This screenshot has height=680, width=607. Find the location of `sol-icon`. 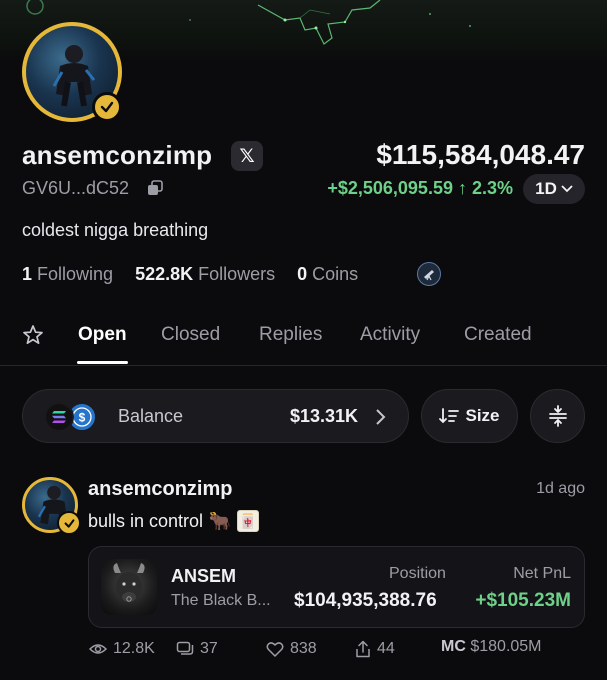

sol-icon is located at coordinates (59, 417).